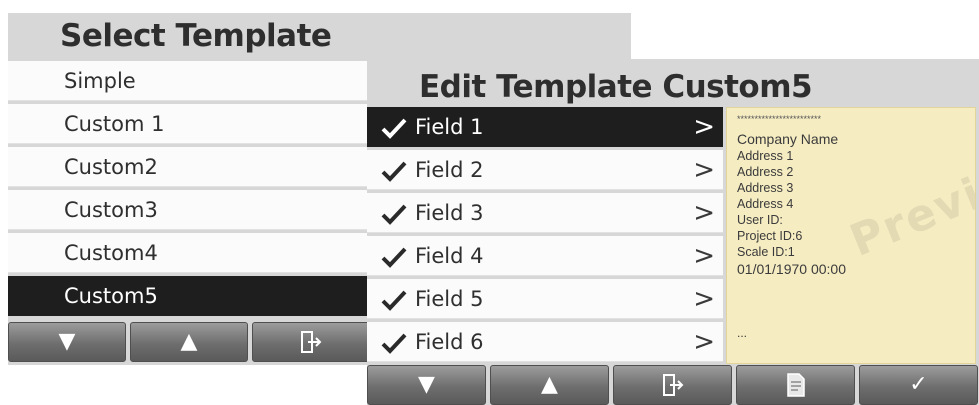 The height and width of the screenshot is (405, 979). I want to click on template-item-custom5: Custom5, so click(189, 296).